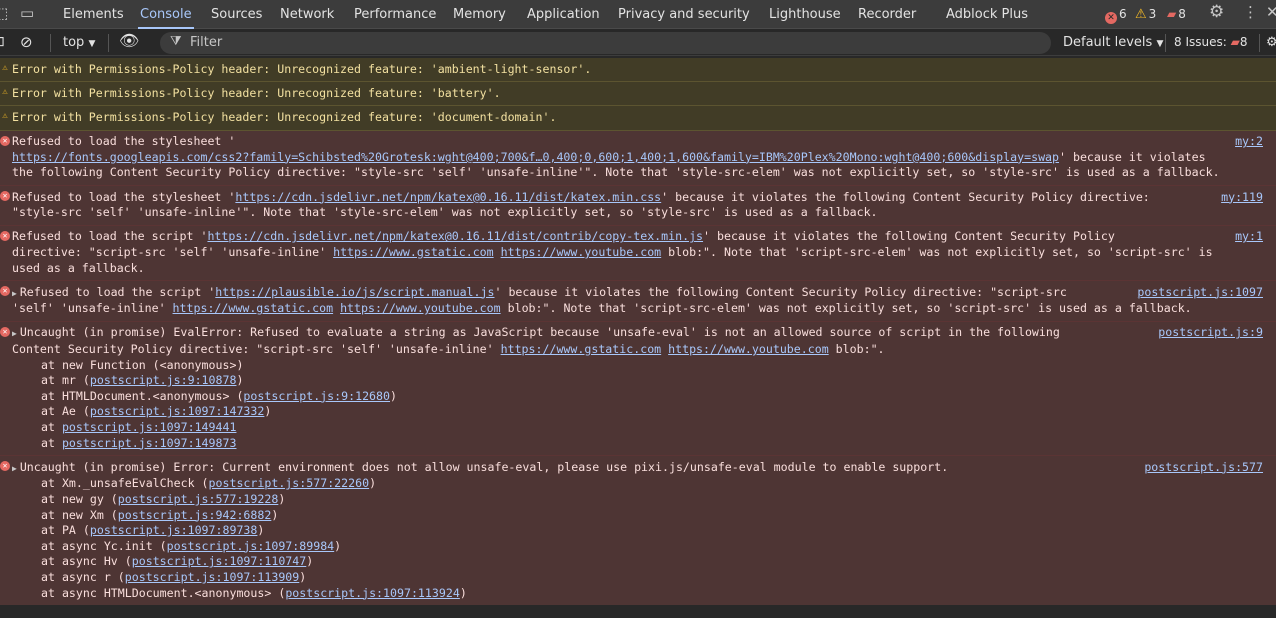  What do you see at coordinates (354, 292) in the screenshot?
I see `url-link: https://plausible.io/js/script.manual.js` at bounding box center [354, 292].